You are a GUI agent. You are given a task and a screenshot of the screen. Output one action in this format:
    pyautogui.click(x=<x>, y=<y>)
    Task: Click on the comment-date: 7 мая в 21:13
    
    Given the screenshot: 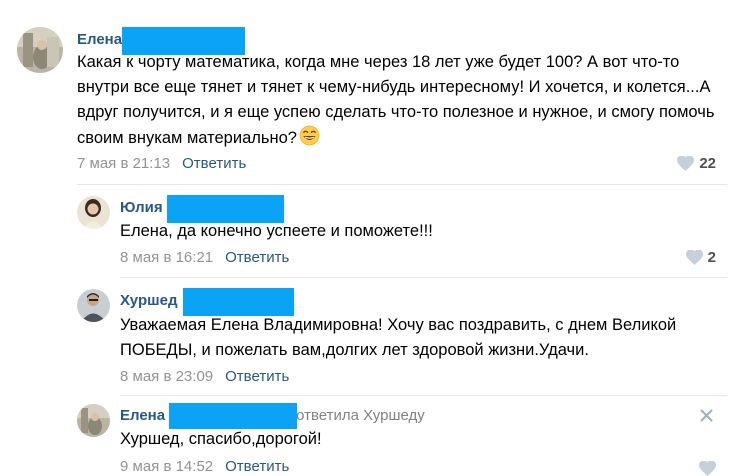 What is the action you would take?
    pyautogui.click(x=123, y=163)
    